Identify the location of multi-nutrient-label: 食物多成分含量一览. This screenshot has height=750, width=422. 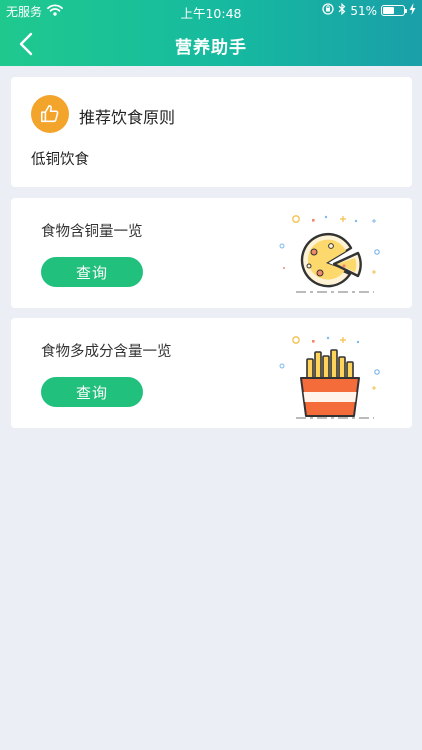
(106, 352).